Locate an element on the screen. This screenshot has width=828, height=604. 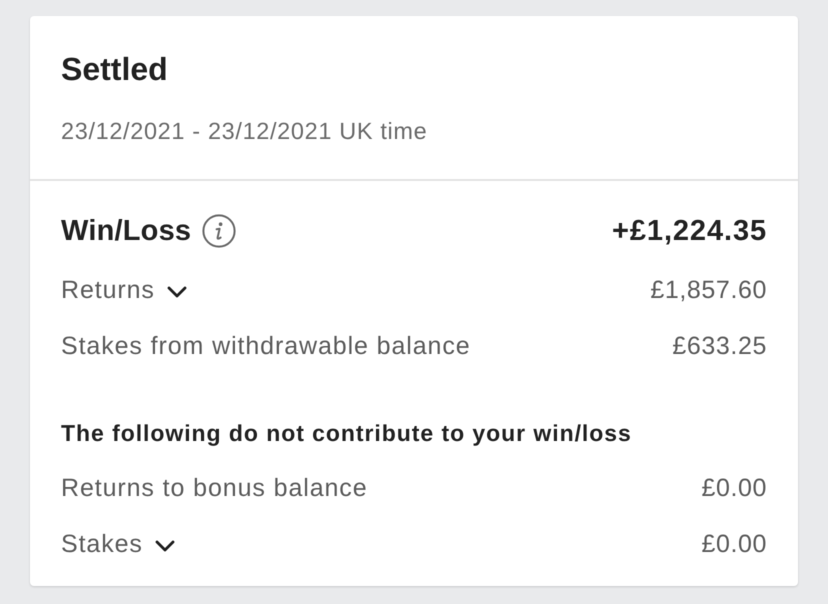
date-range: 23/12/2021 - 23/12/2021 UK time is located at coordinates (244, 131).